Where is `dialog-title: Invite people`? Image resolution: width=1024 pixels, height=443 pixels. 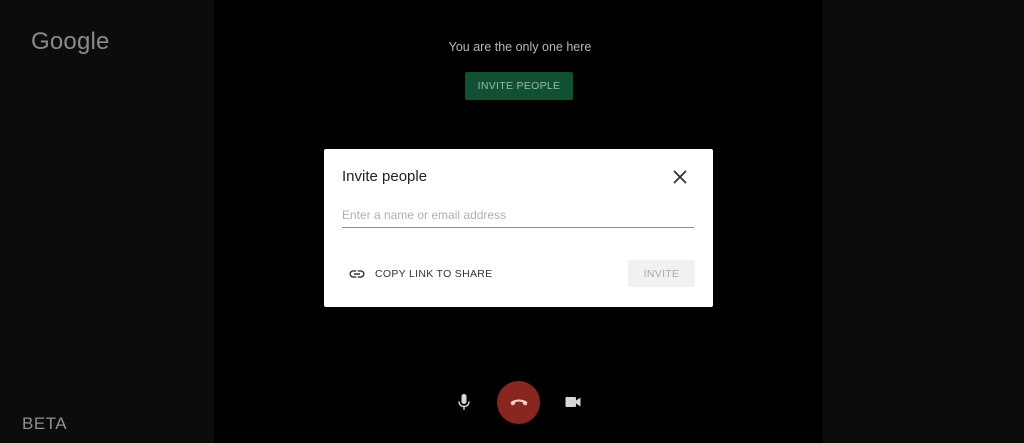
dialog-title: Invite people is located at coordinates (385, 176).